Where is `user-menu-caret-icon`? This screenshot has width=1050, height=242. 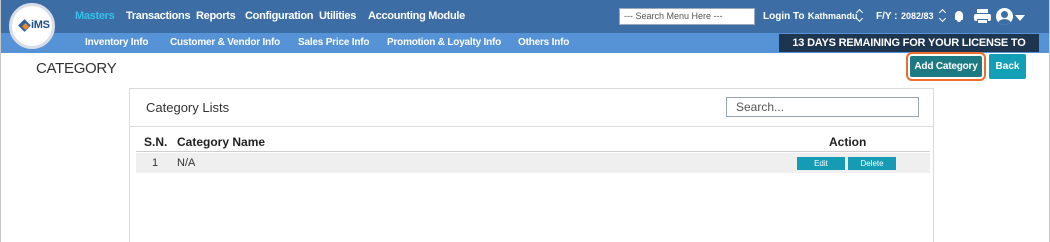 user-menu-caret-icon is located at coordinates (1020, 18).